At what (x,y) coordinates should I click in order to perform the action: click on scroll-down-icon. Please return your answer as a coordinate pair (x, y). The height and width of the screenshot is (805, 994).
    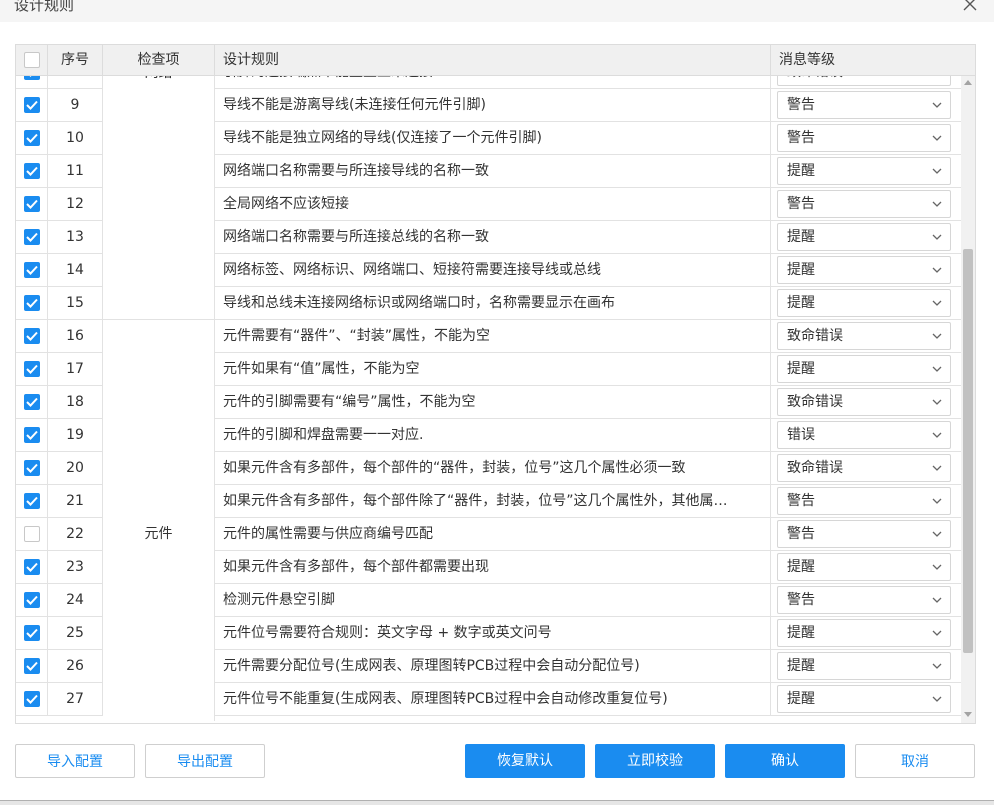
    Looking at the image, I should click on (968, 715).